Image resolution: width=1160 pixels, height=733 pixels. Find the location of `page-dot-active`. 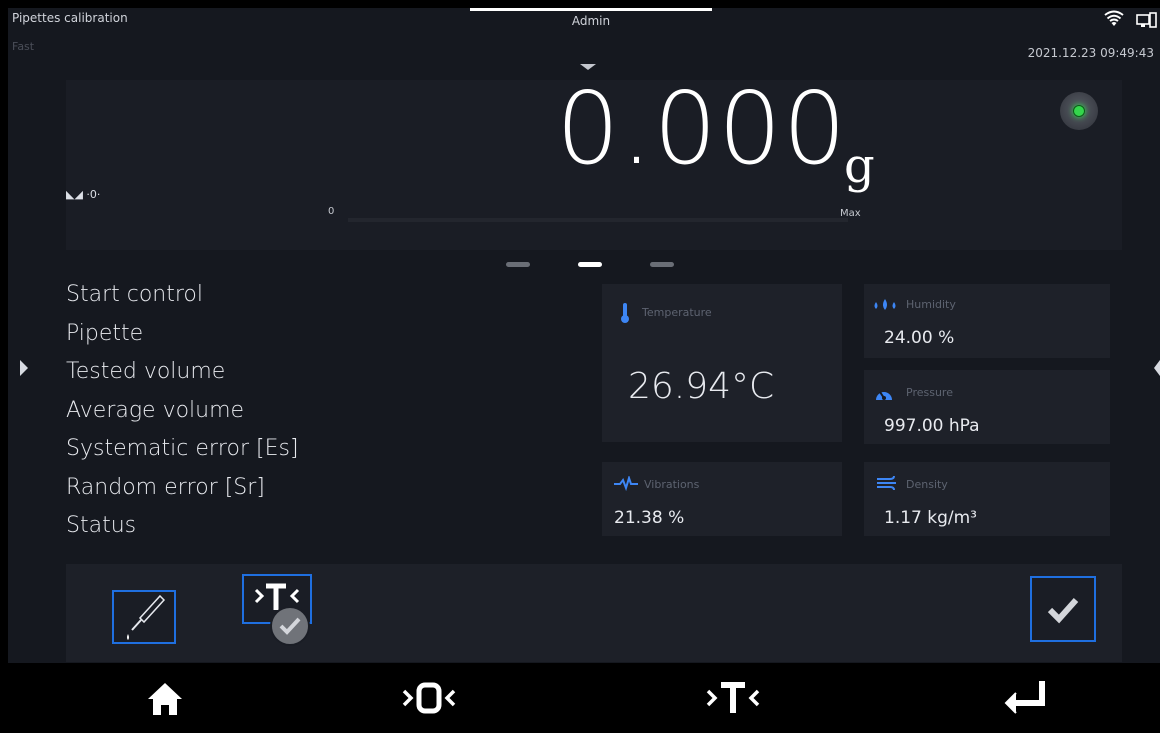

page-dot-active is located at coordinates (590, 264).